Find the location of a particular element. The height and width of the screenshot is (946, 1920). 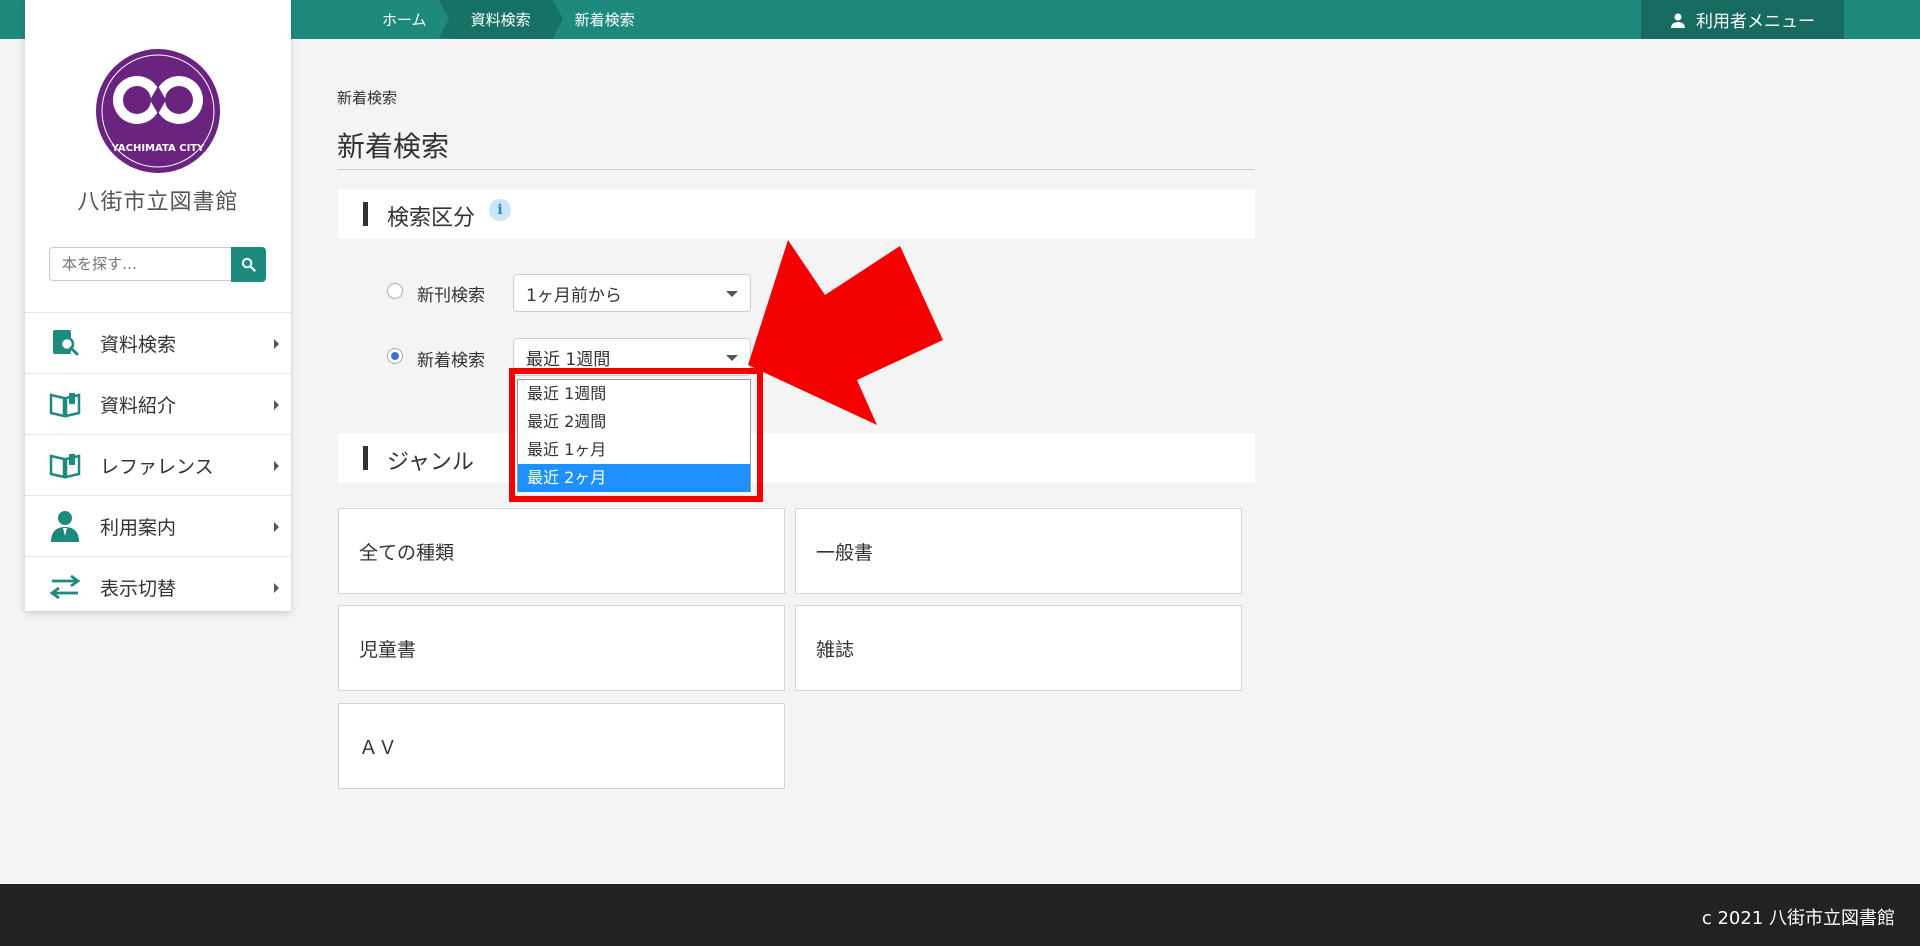

genre-card-av: ＡＶ is located at coordinates (561, 746).